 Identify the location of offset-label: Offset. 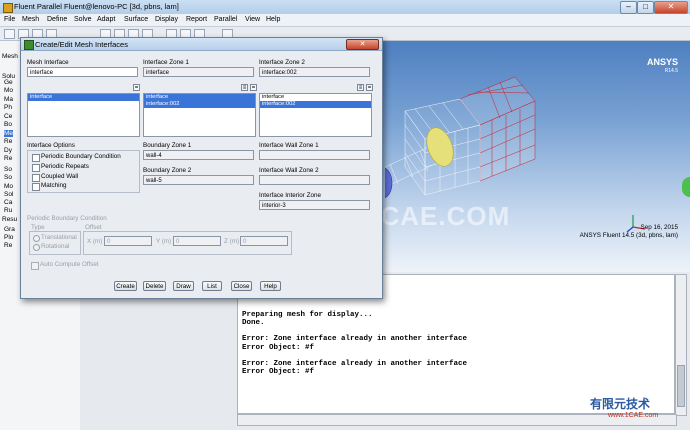
(93, 227).